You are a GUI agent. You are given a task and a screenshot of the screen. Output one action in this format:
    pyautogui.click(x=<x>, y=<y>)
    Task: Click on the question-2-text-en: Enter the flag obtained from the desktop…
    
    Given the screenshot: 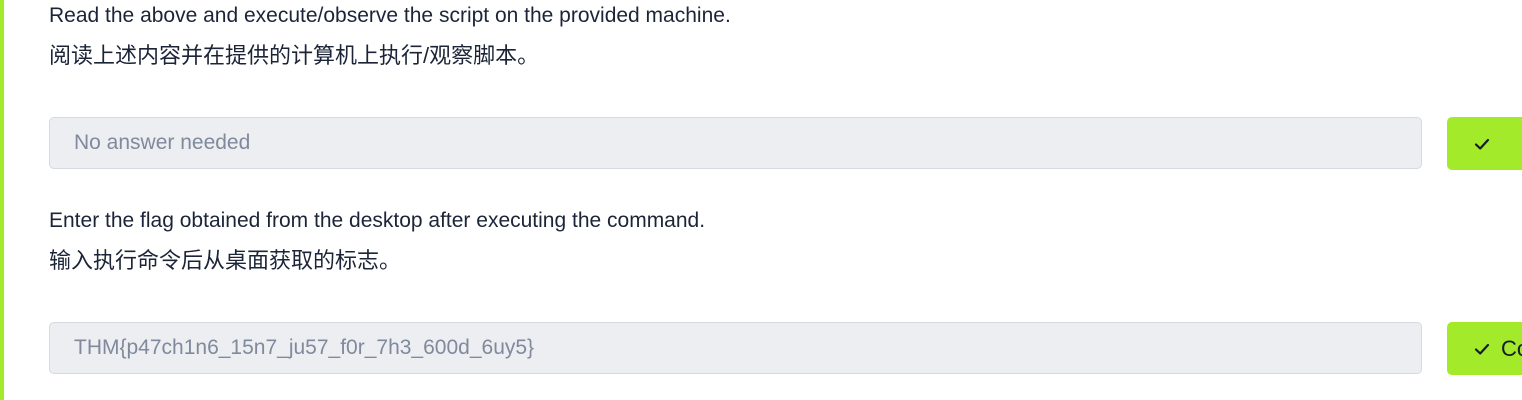 What is the action you would take?
    pyautogui.click(x=377, y=220)
    